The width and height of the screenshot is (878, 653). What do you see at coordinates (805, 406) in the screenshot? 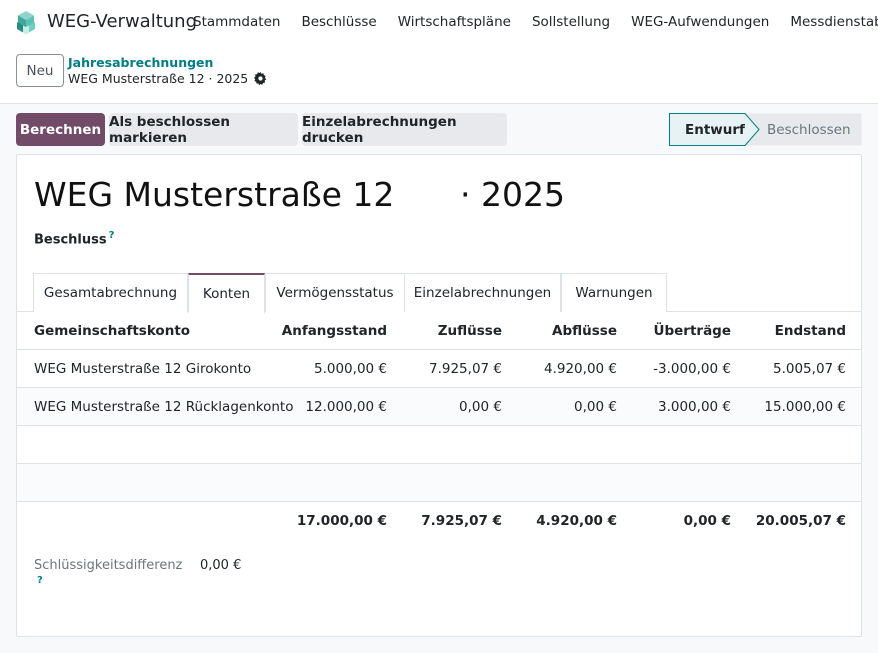
I see `closing-balance: 15.000,00 €` at bounding box center [805, 406].